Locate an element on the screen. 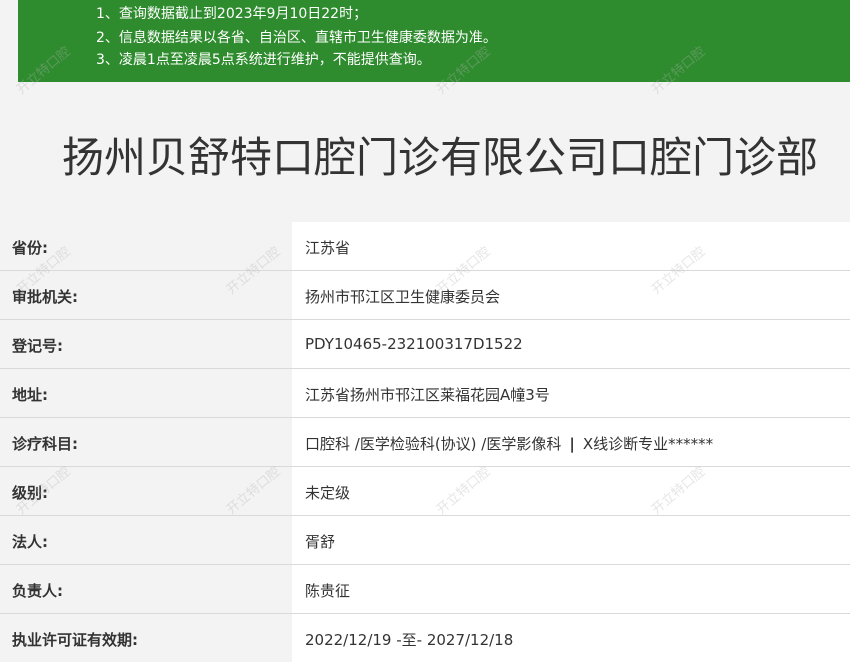  table-row-legal-person: 法人: 胥舒 is located at coordinates (425, 540).